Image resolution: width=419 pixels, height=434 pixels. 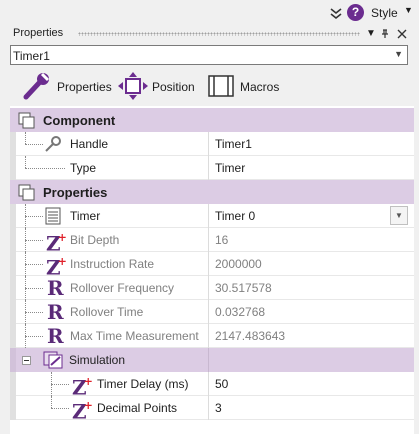 I want to click on component-icon, so click(x=26, y=120).